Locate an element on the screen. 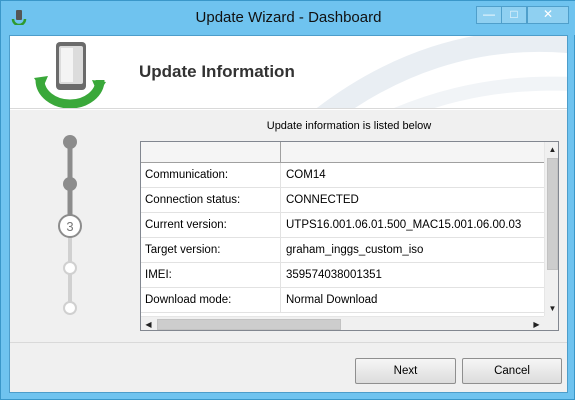 This screenshot has height=400, width=575. page-title: Update Information is located at coordinates (217, 71).